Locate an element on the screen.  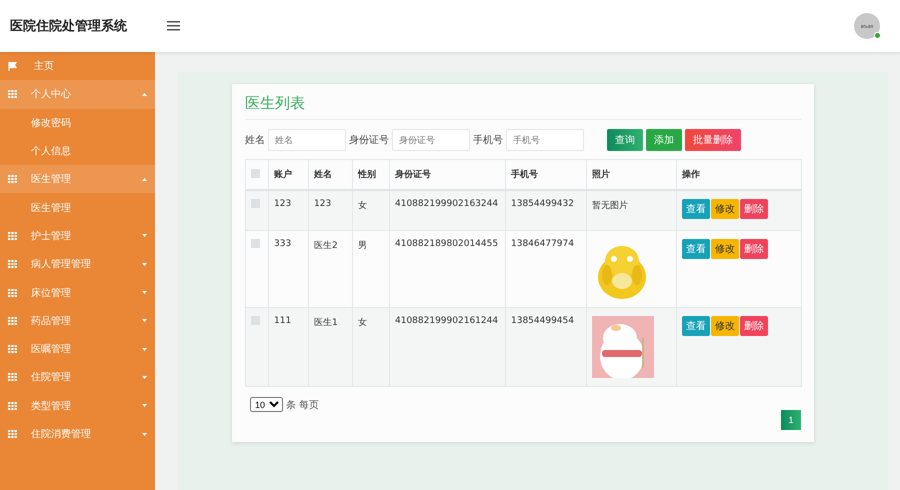
sidebar-item: 床位管理 is located at coordinates (77, 292).